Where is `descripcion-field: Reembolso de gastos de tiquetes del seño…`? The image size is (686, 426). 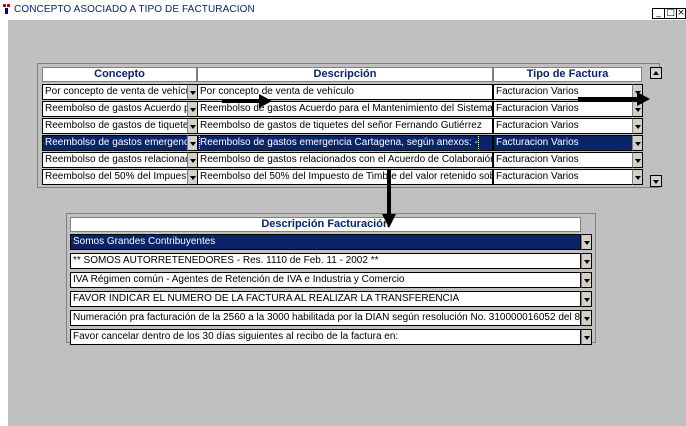 descripcion-field: Reembolso de gastos de tiquetes del seño… is located at coordinates (345, 126).